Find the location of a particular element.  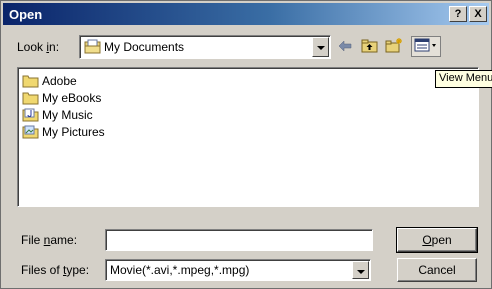

pictures-folder-icon is located at coordinates (30, 132).